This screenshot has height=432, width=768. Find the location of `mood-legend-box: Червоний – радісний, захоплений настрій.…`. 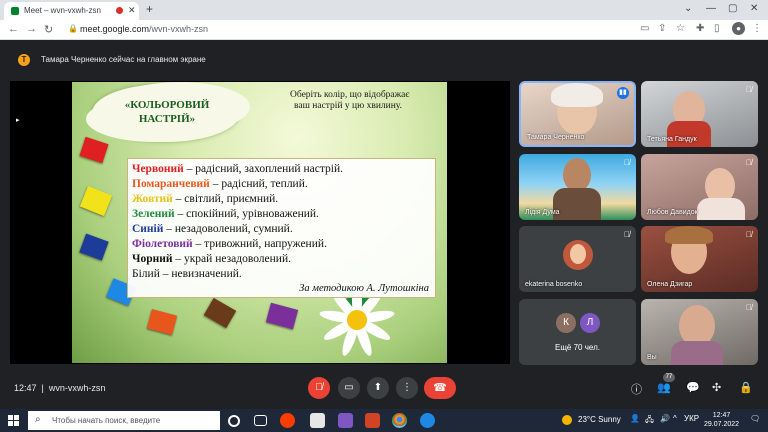

mood-legend-box: Червоний – радісний, захоплений настрій.… is located at coordinates (281, 228).